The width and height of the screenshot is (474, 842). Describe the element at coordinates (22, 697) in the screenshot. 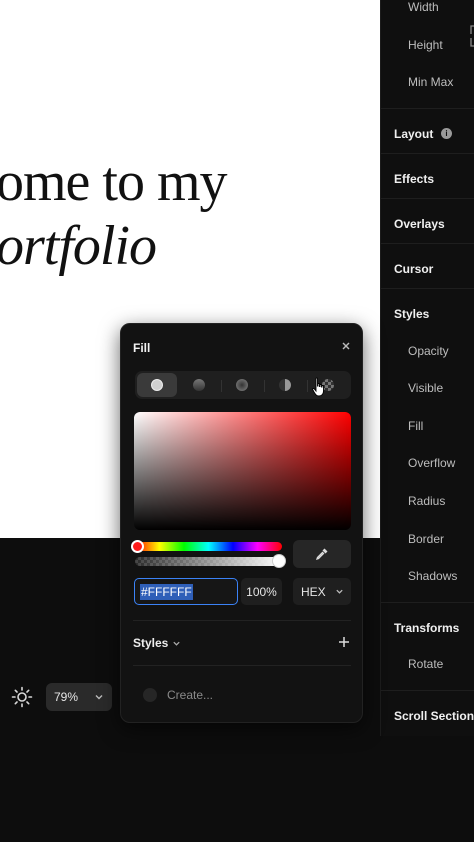

I see `theme-sun-icon` at that location.